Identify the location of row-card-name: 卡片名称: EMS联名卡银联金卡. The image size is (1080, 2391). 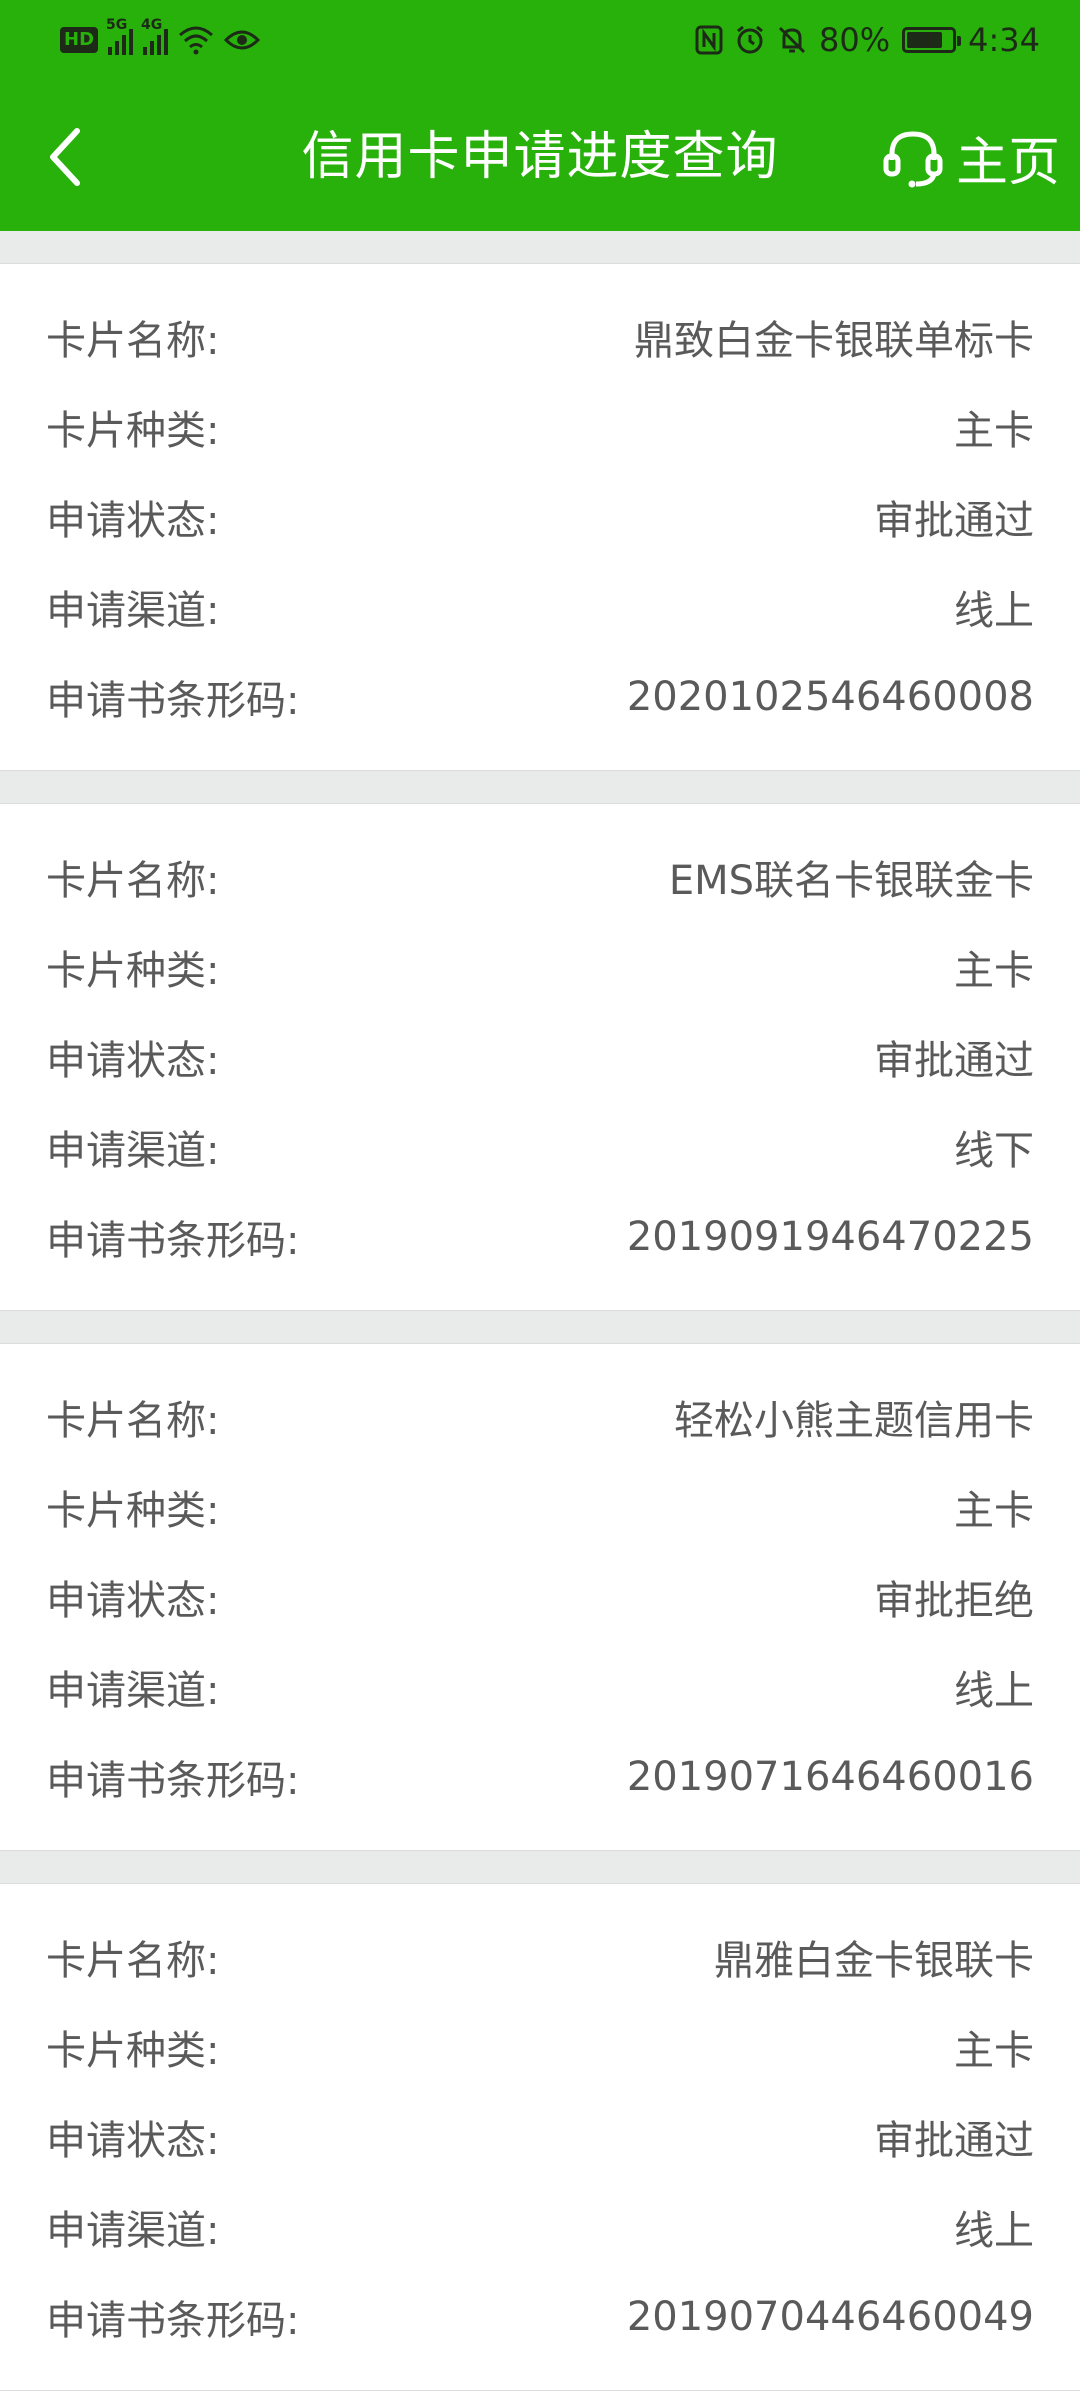
(540, 877).